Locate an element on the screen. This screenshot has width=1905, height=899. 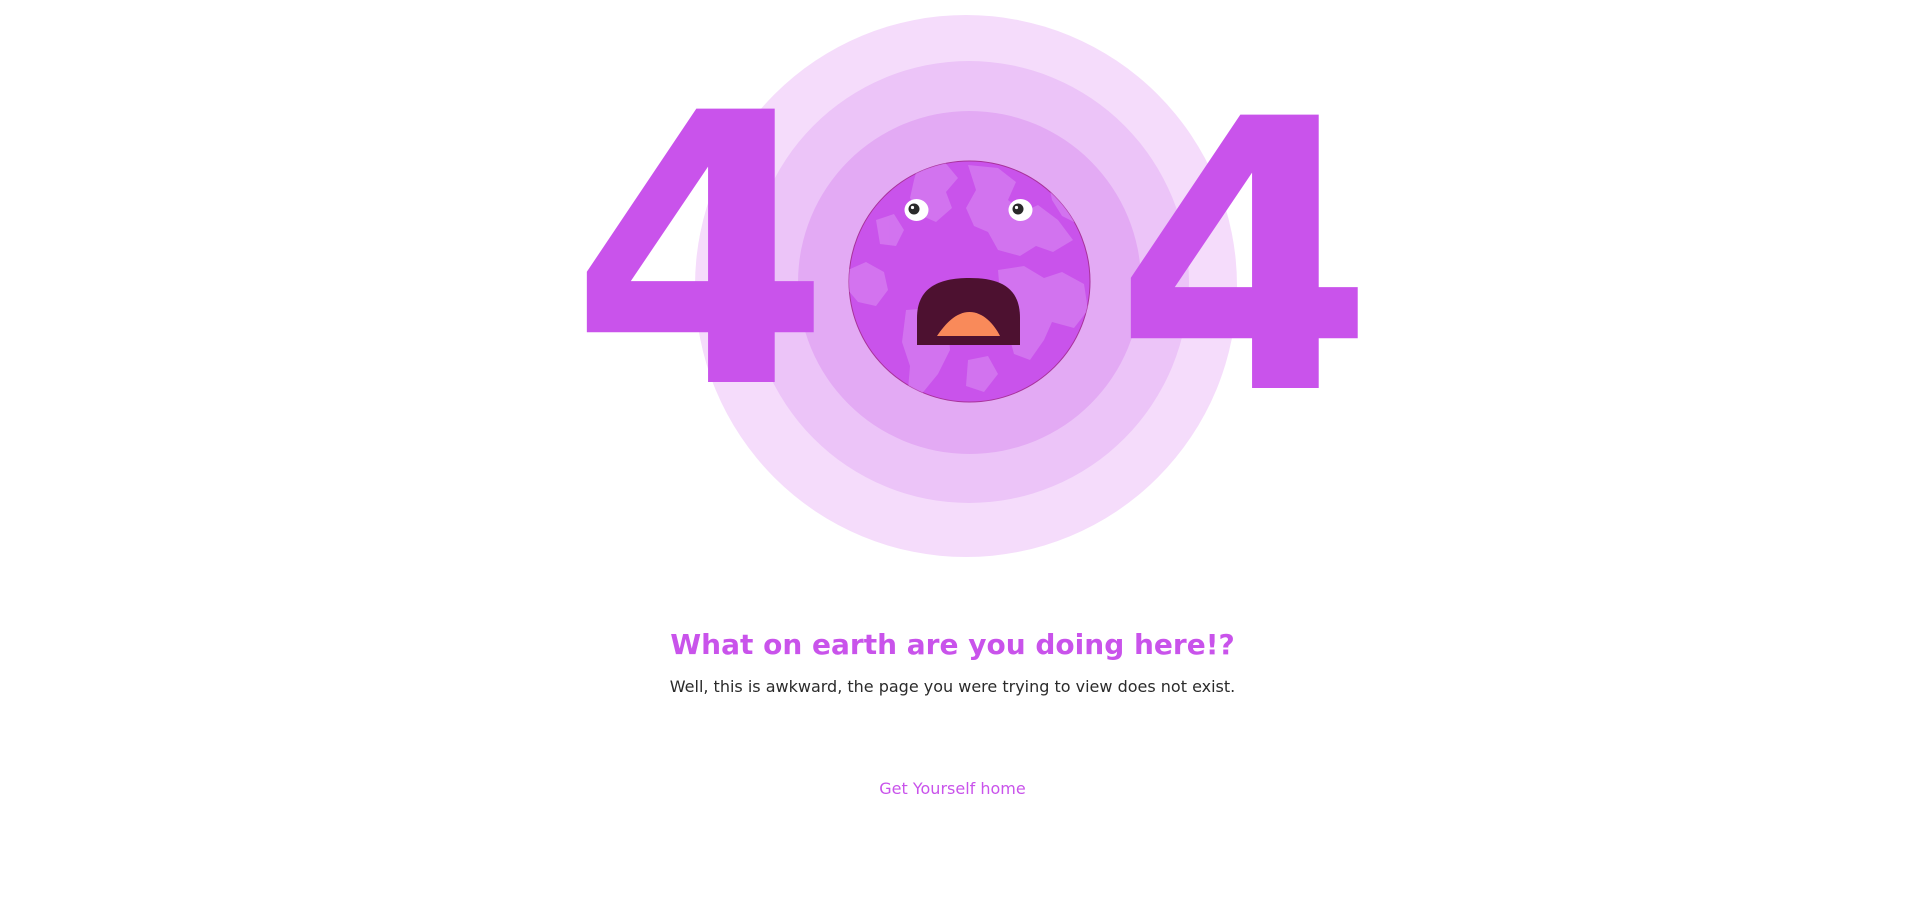
home-link-container: Get Yourself home is located at coordinates (952, 788).